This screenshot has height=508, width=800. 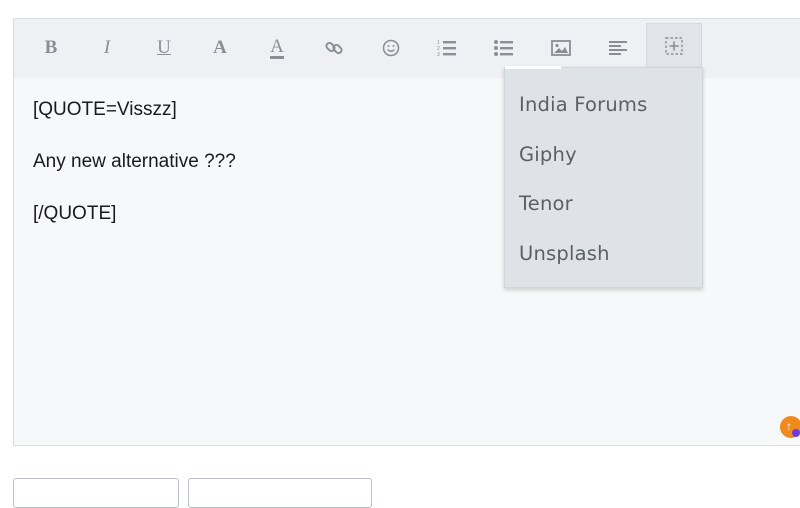 What do you see at coordinates (533, 67) in the screenshot?
I see `menu-connector` at bounding box center [533, 67].